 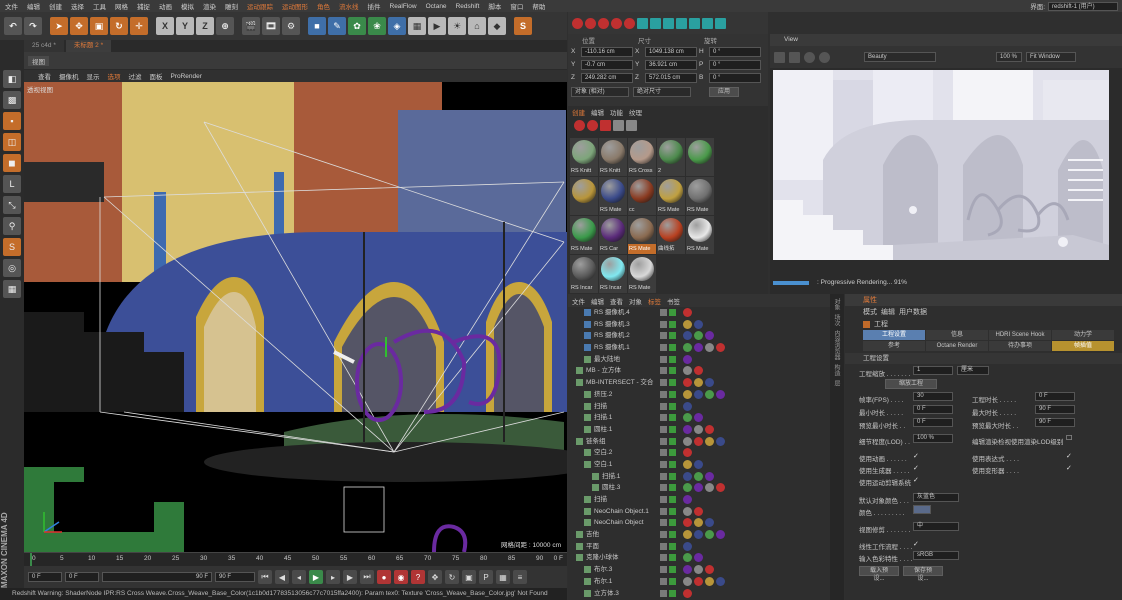 I want to click on menu-item: 帮助, so click(x=538, y=6).